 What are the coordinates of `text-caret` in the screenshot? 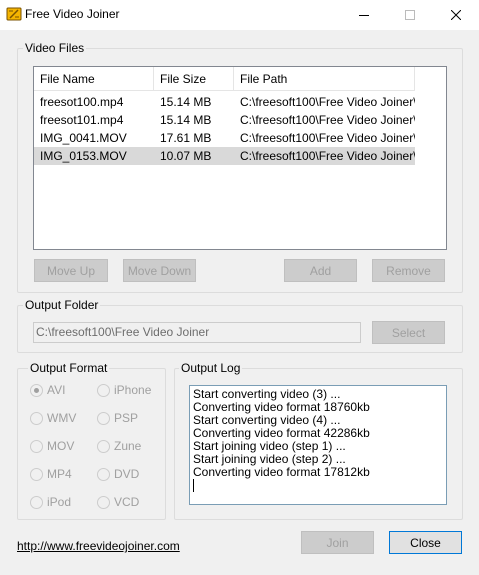 It's located at (193, 485).